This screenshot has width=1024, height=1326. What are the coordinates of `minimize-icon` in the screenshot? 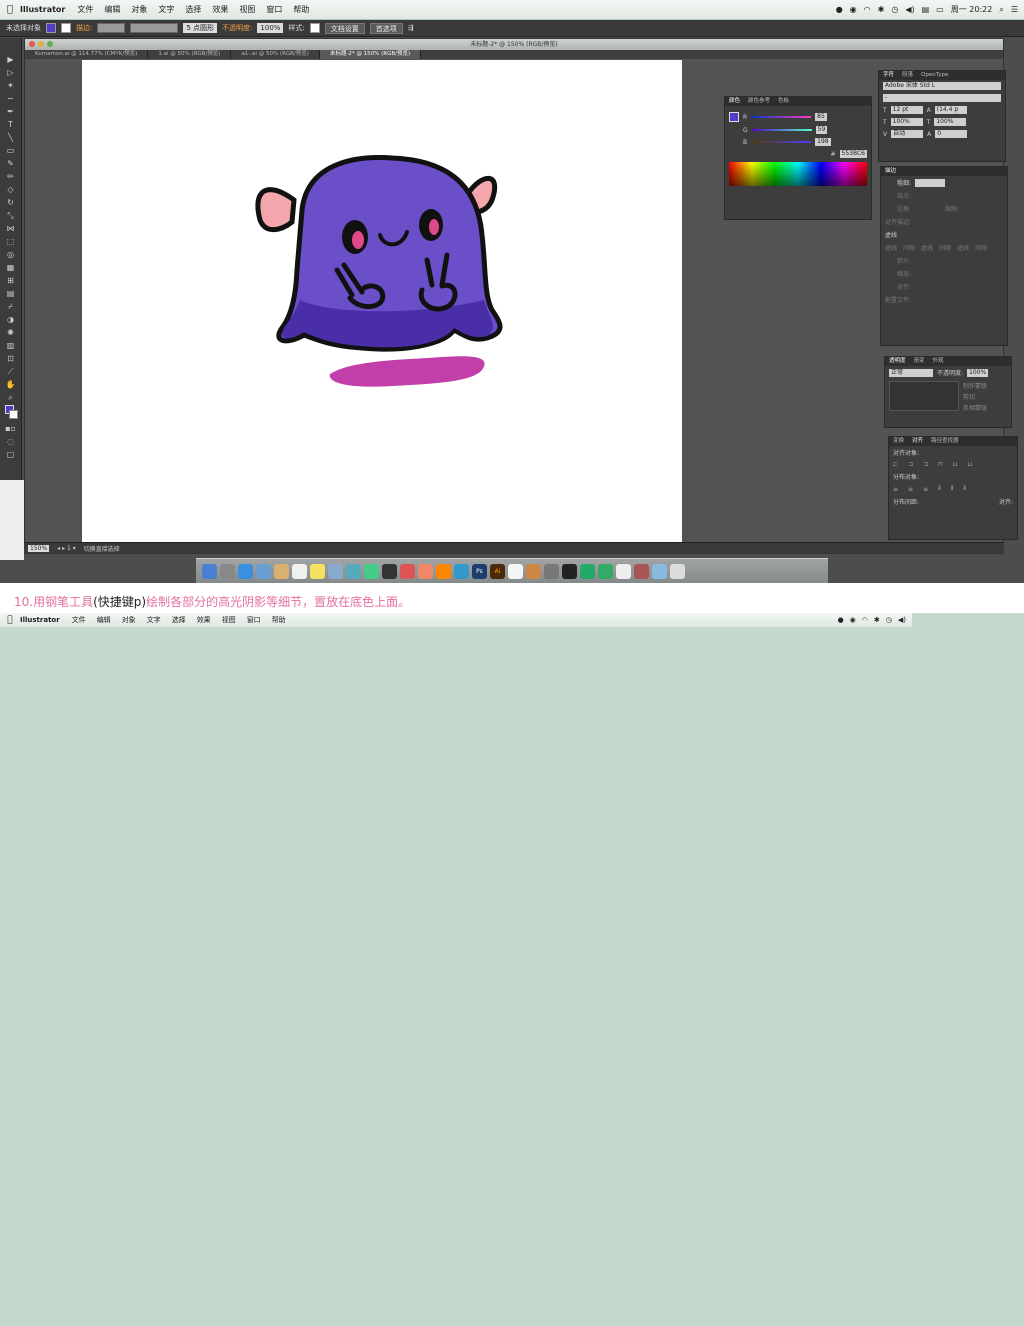 It's located at (41, 44).